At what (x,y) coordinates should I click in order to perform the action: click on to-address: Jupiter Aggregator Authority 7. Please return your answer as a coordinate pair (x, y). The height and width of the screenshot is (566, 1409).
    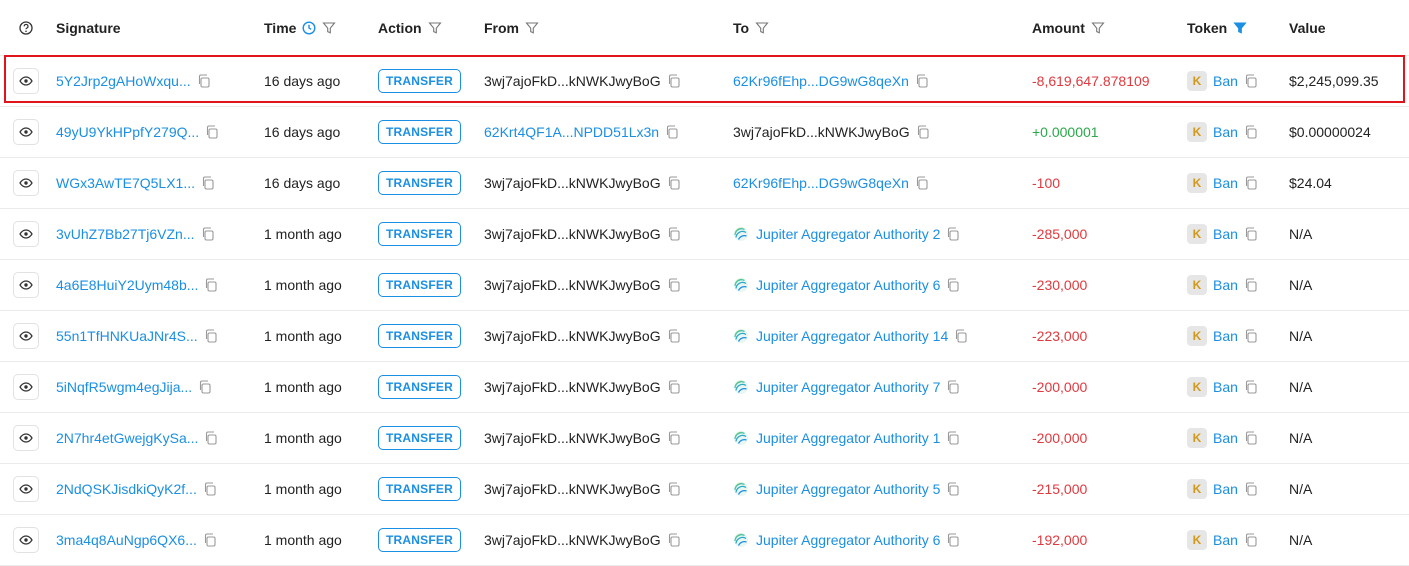
    Looking at the image, I should click on (848, 387).